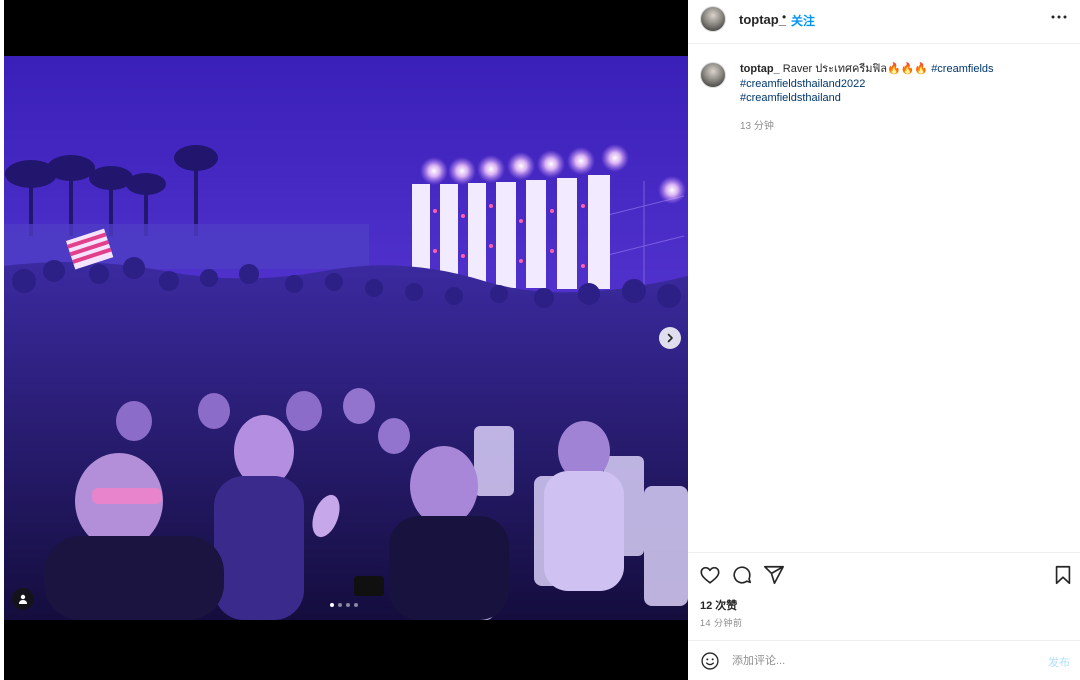 This screenshot has width=1080, height=680. Describe the element at coordinates (1059, 662) in the screenshot. I see `publish-button: 发布` at that location.